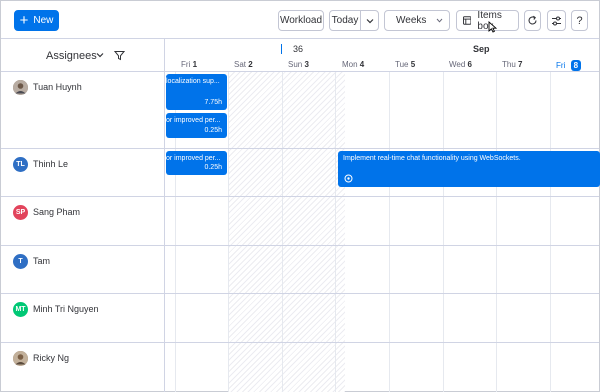  Describe the element at coordinates (569, 65) in the screenshot. I see `day-header-today: Fri 8` at that location.